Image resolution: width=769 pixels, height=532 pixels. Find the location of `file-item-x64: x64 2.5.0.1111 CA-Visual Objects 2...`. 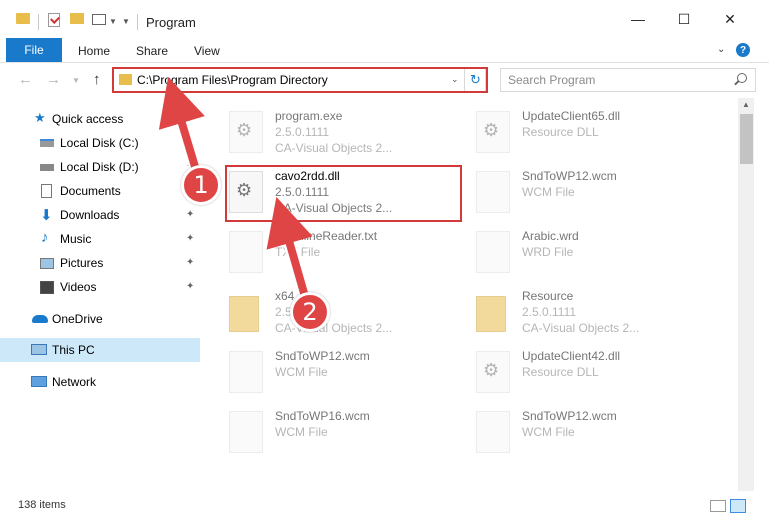

file-item-x64: x64 2.5.0.1111 CA-Visual Objects 2... is located at coordinates (349, 316).